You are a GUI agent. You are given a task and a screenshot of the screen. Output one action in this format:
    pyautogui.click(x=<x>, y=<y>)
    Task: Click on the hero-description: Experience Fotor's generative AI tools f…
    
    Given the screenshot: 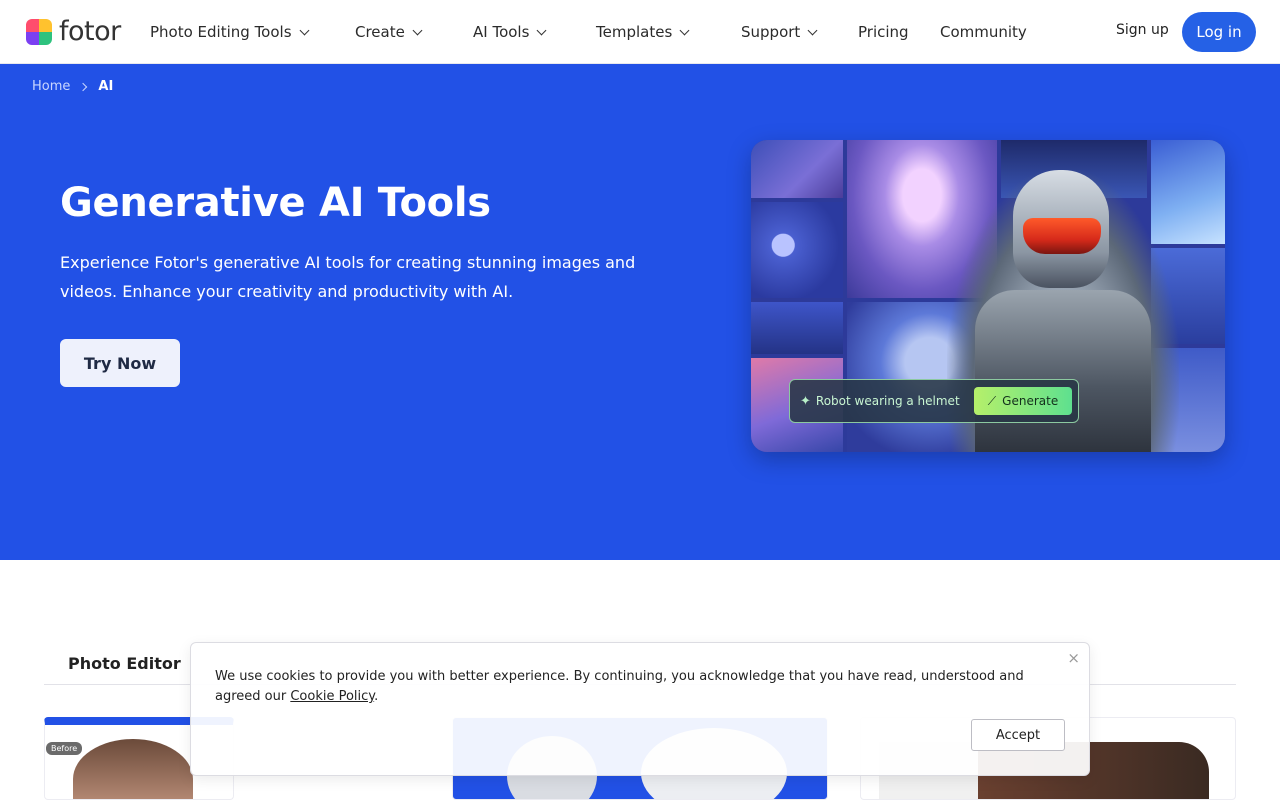 What is the action you would take?
    pyautogui.click(x=348, y=277)
    